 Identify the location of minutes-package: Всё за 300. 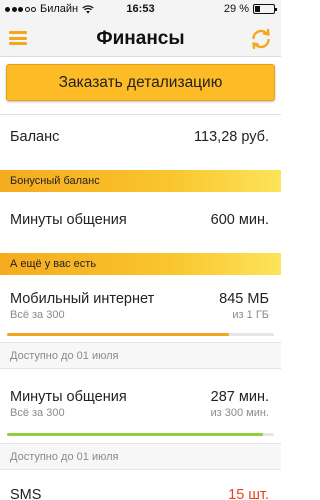
(37, 413).